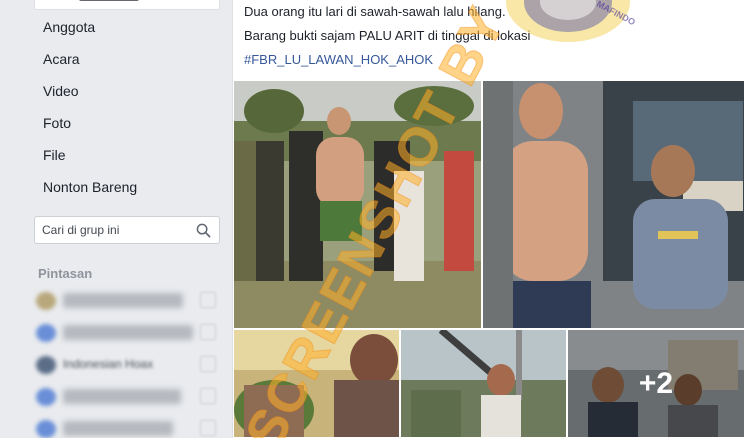 Image resolution: width=744 pixels, height=438 pixels. What do you see at coordinates (65, 273) in the screenshot?
I see `shortcuts-heading: Pintasan` at bounding box center [65, 273].